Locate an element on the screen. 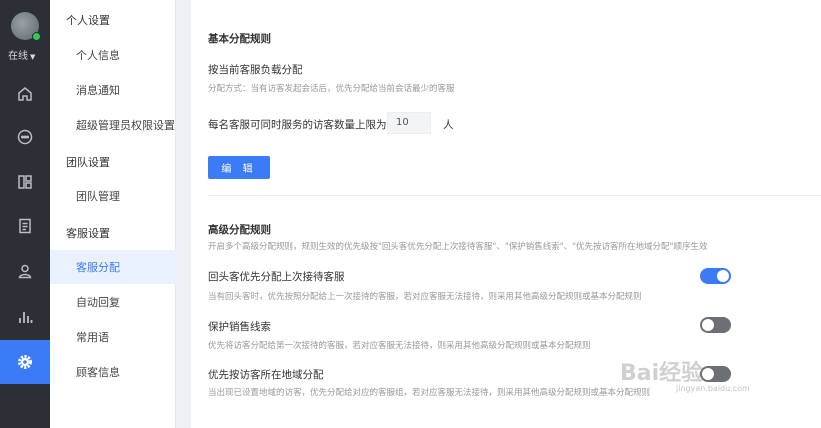  sidebar-item-quick-phrases: 常用语 is located at coordinates (113, 337).